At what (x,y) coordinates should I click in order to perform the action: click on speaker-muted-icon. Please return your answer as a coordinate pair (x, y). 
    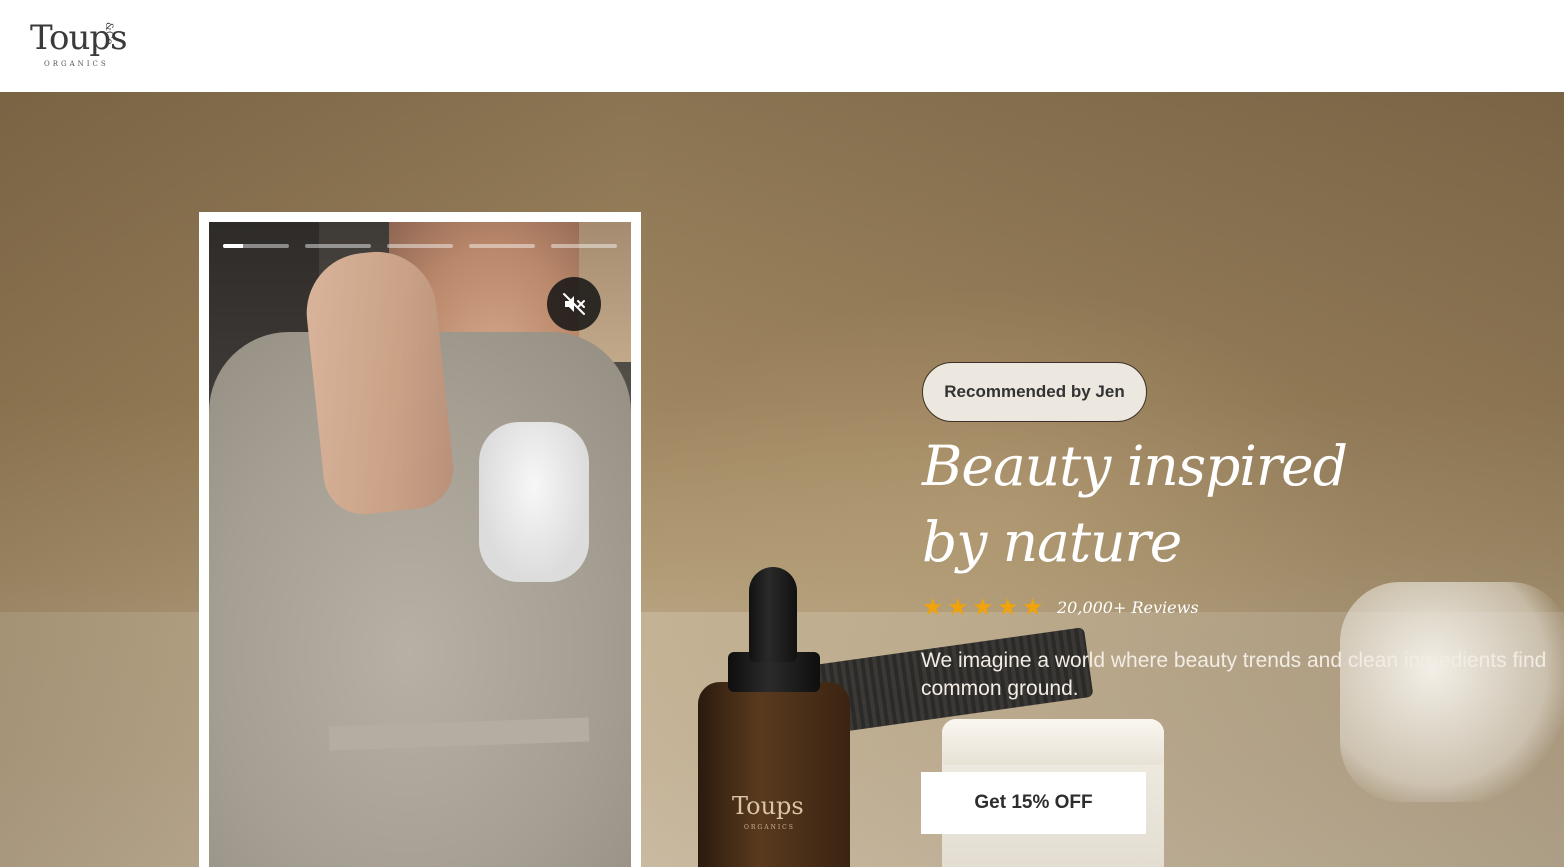
    Looking at the image, I should click on (574, 304).